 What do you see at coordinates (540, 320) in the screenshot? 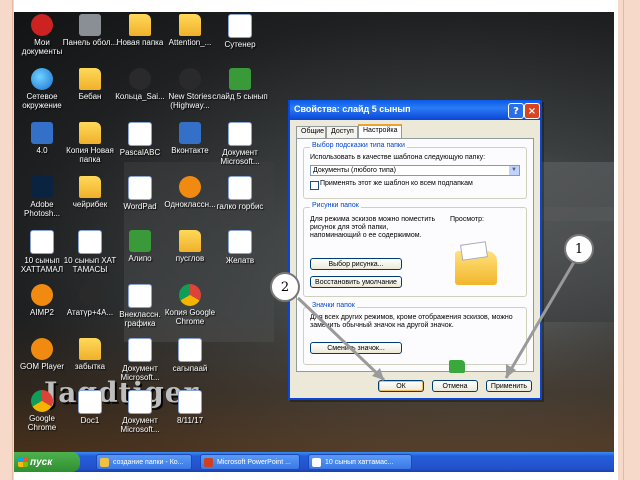
I see `arrow-to-apply` at bounding box center [540, 320].